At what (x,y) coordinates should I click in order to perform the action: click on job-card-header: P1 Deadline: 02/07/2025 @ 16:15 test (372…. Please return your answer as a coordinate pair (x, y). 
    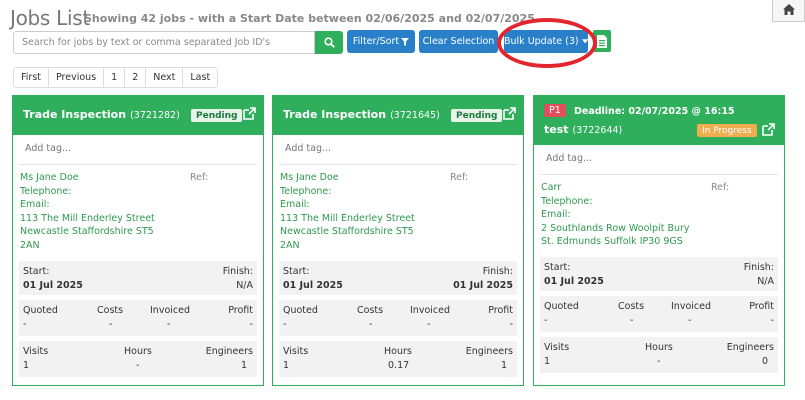
    Looking at the image, I should click on (659, 120).